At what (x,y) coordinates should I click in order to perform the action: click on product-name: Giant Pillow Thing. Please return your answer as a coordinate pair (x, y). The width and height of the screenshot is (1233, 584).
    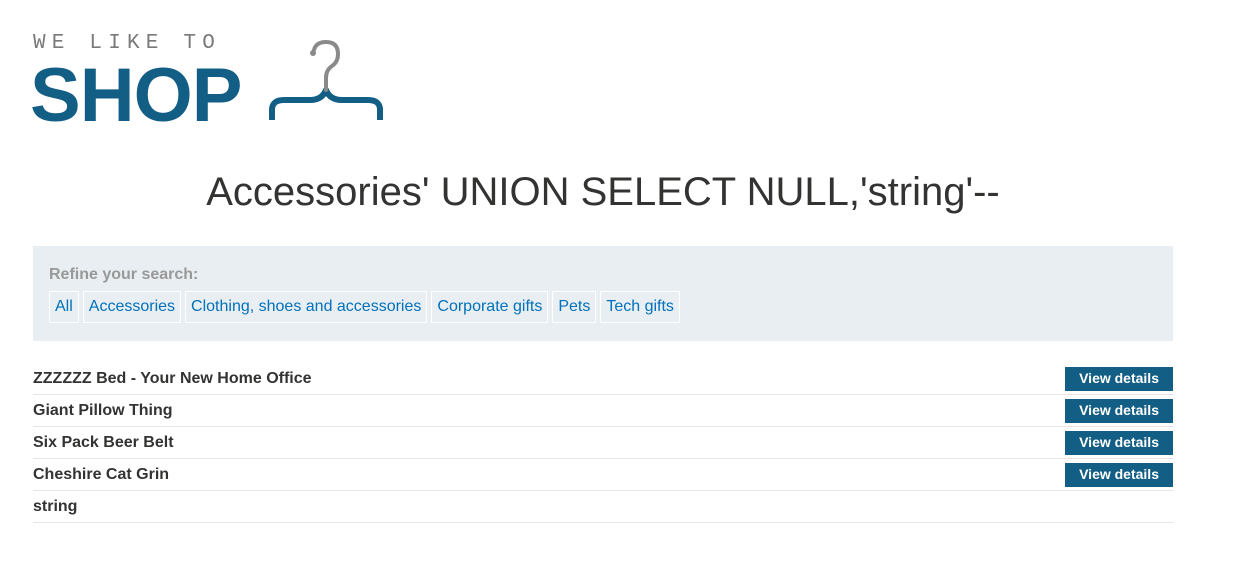
    Looking at the image, I should click on (103, 410).